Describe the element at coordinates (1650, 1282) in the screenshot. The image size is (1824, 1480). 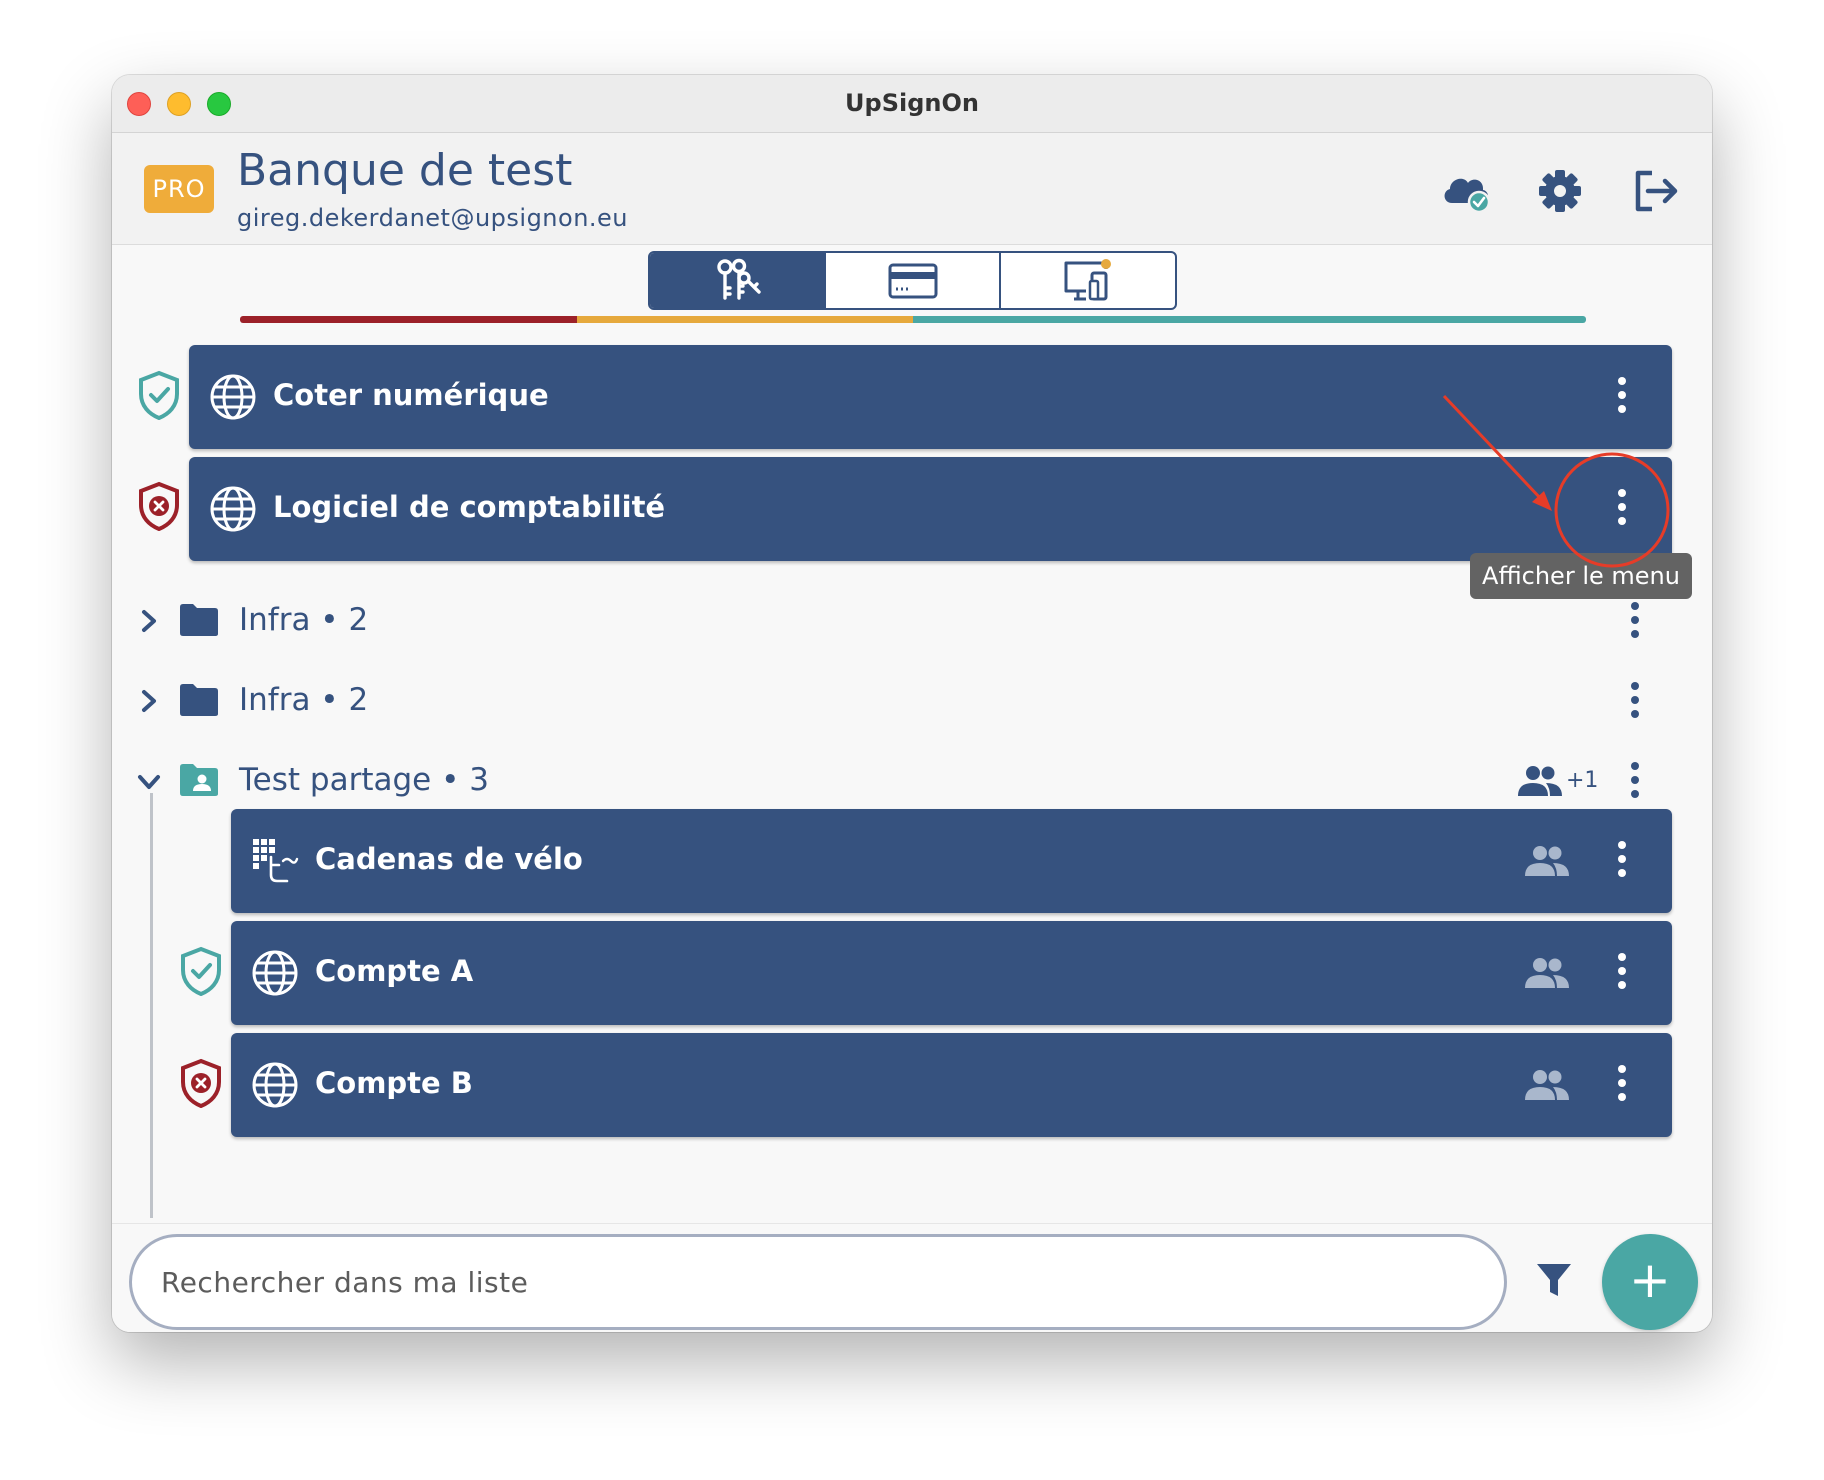
I see `add-item-button: +` at that location.